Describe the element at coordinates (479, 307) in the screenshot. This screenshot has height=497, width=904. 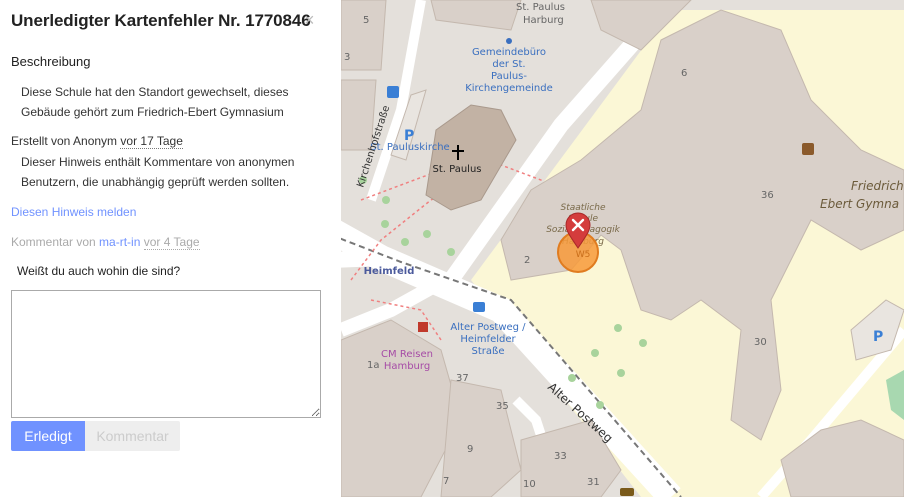
I see `bus-icon` at that location.